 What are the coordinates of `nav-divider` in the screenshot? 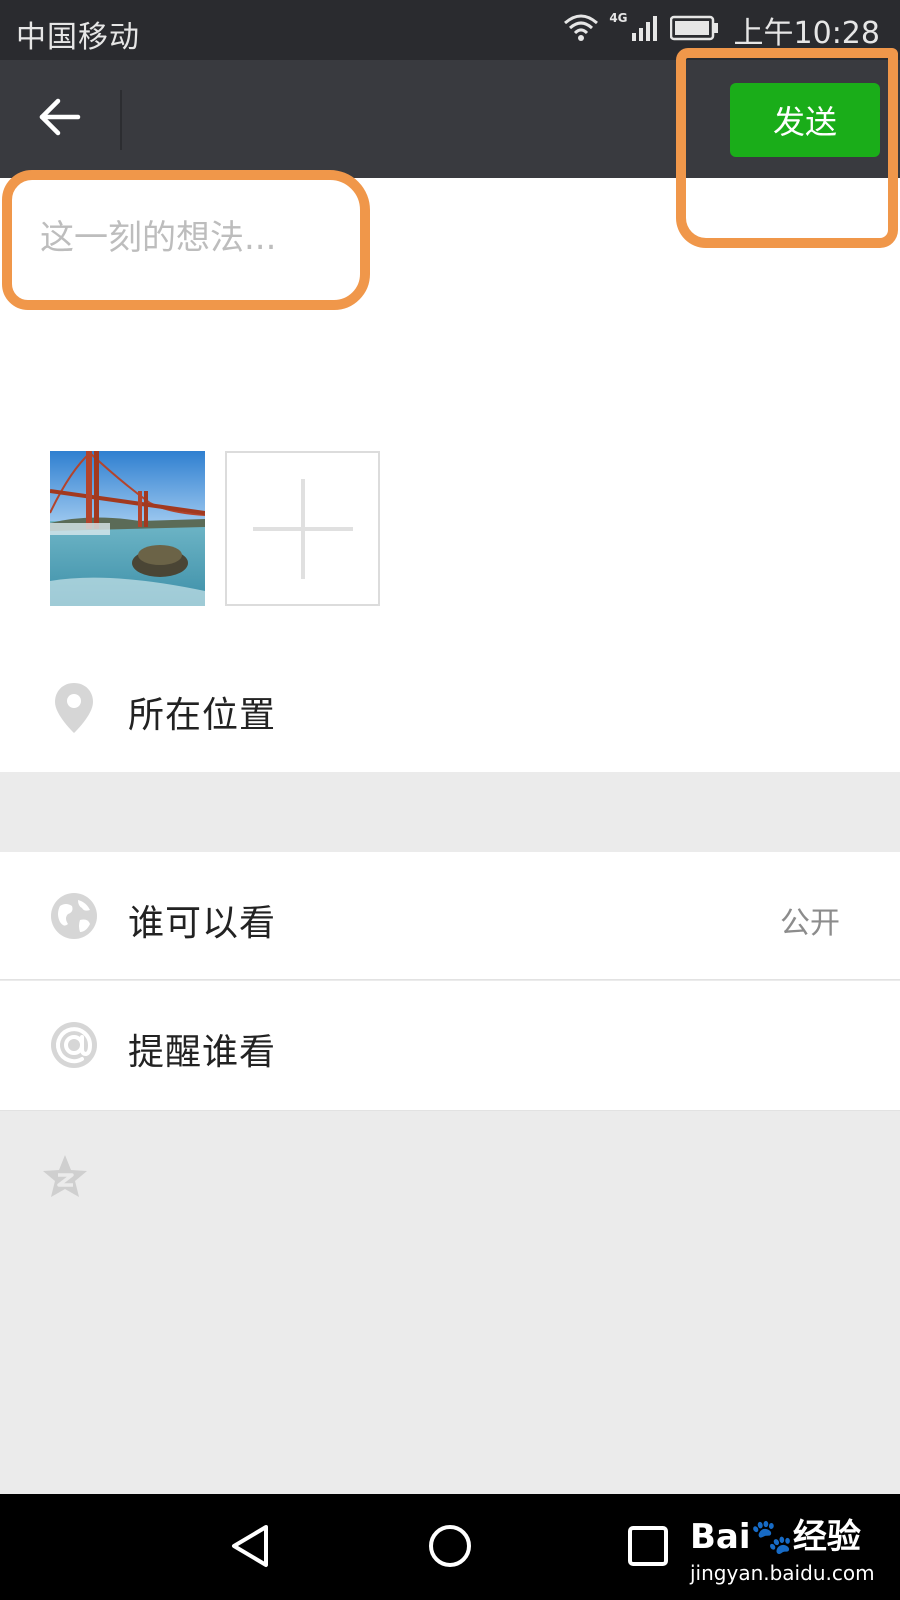 It's located at (121, 120).